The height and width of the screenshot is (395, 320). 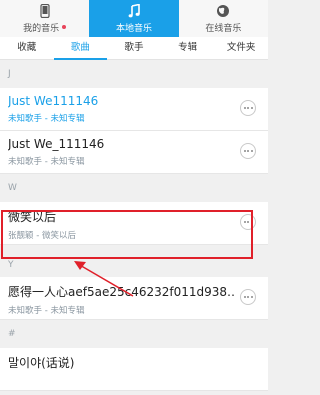 I want to click on song-subtitle: 张靓颖 - 微笑以后, so click(x=42, y=236).